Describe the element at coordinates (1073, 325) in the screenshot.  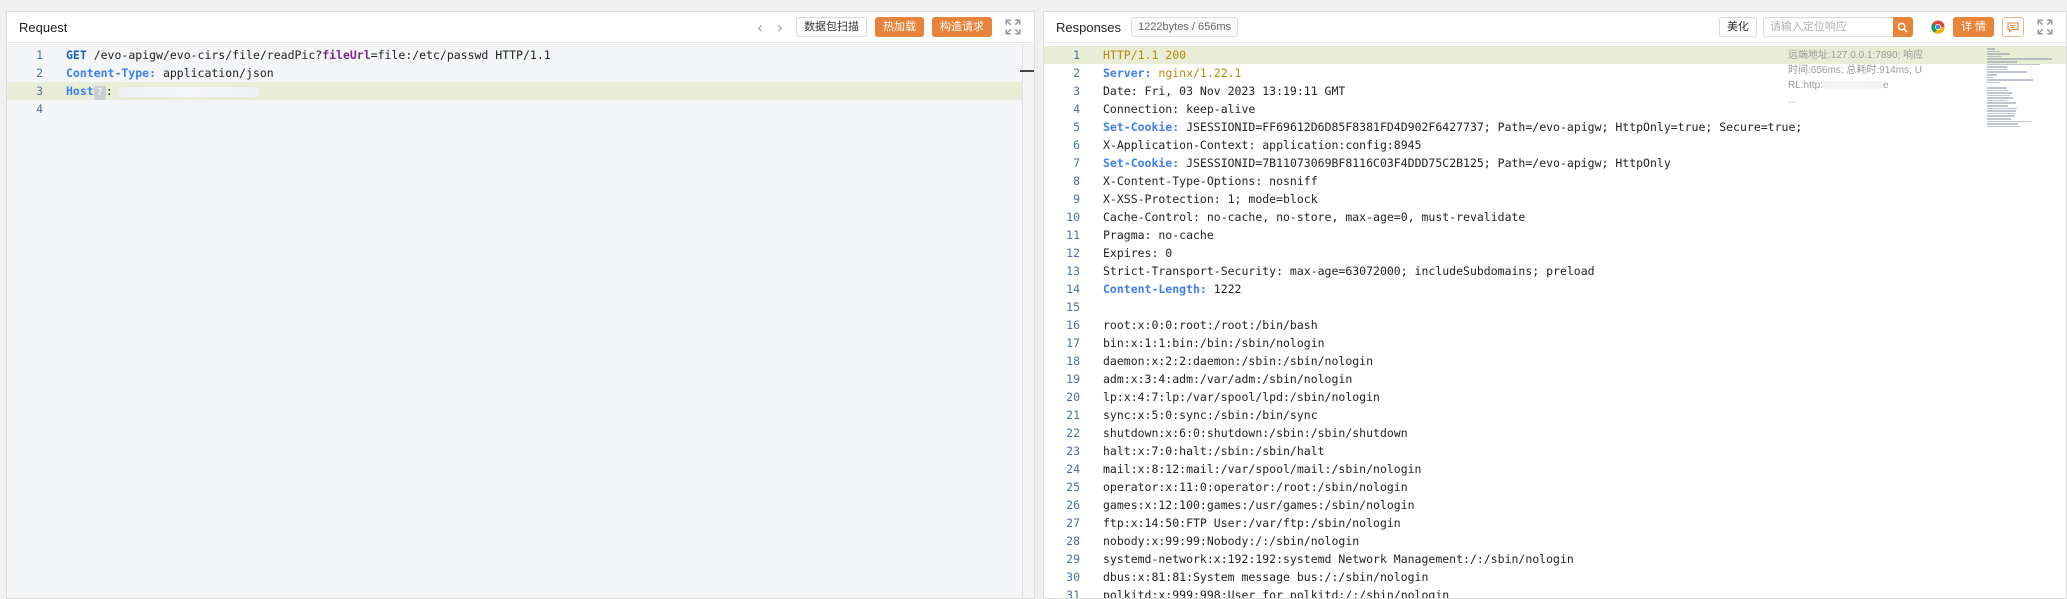
I see `line-number: 16` at that location.